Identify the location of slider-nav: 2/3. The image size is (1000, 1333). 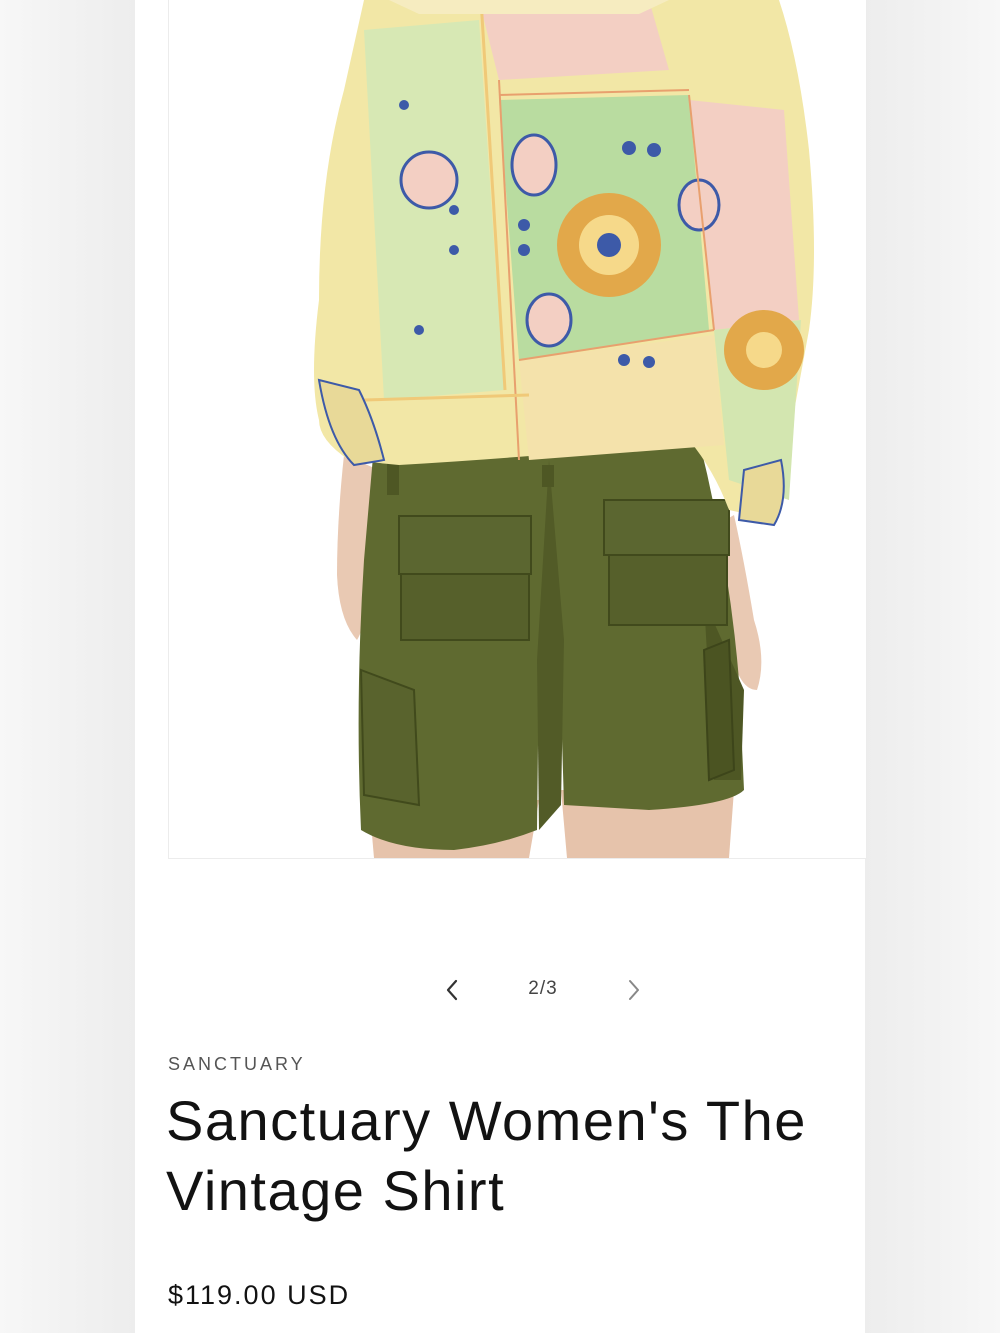
(500, 988).